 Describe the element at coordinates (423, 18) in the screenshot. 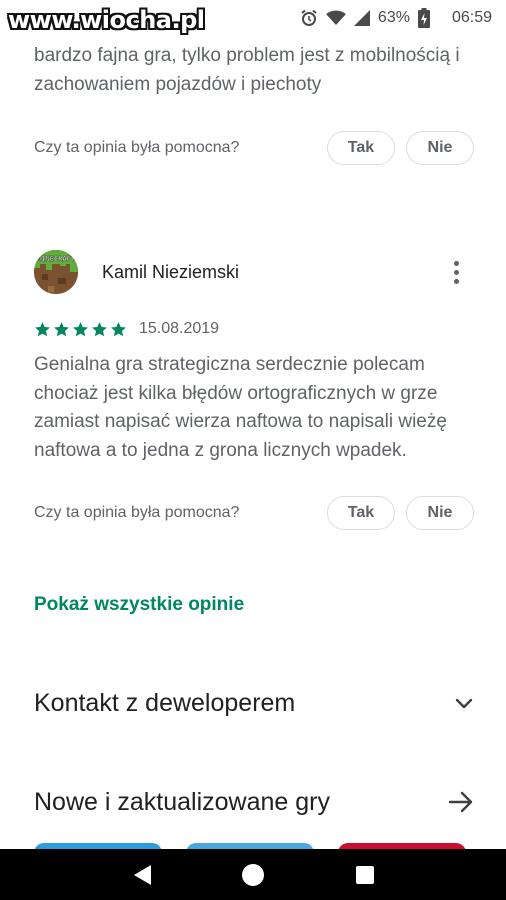

I see `battery-icon` at that location.